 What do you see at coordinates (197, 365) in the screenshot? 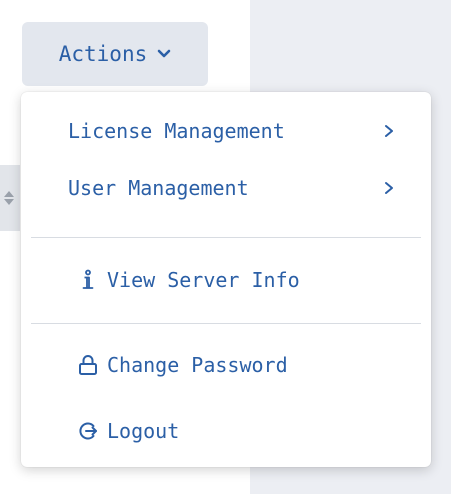
I see `menu-item-label: Change Password` at bounding box center [197, 365].